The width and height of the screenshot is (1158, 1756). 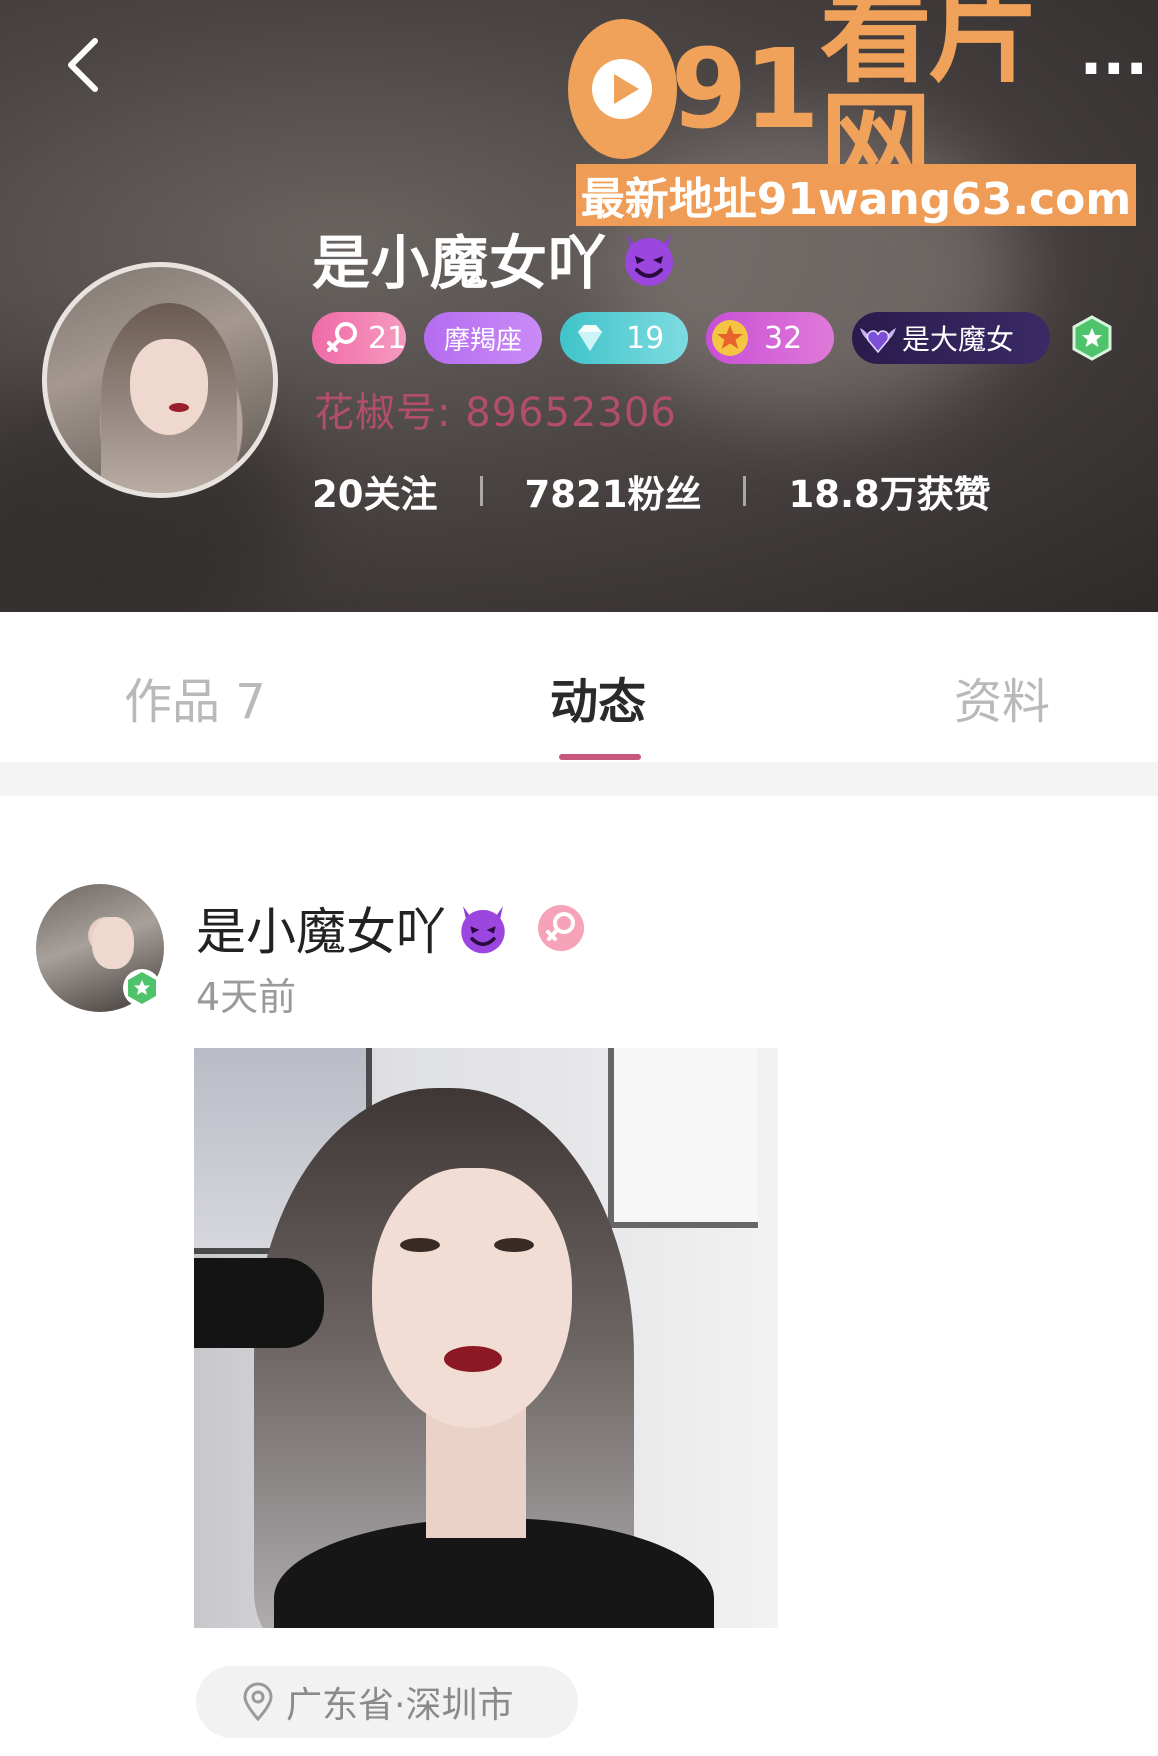 What do you see at coordinates (387, 338) in the screenshot?
I see `age-value: 21` at bounding box center [387, 338].